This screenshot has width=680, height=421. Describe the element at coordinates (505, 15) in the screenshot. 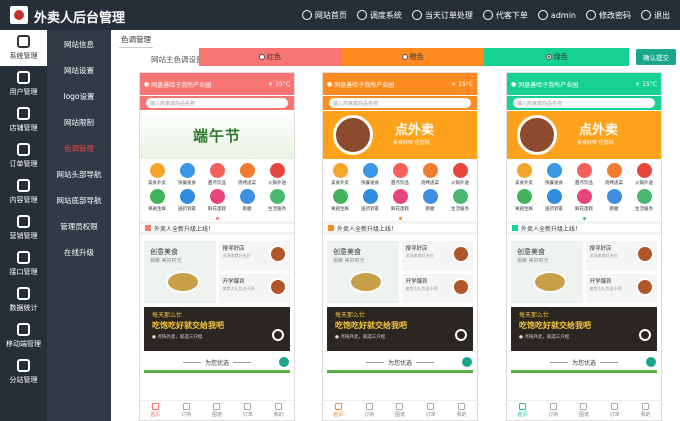

I see `topnav-item-3: 代客下单` at that location.